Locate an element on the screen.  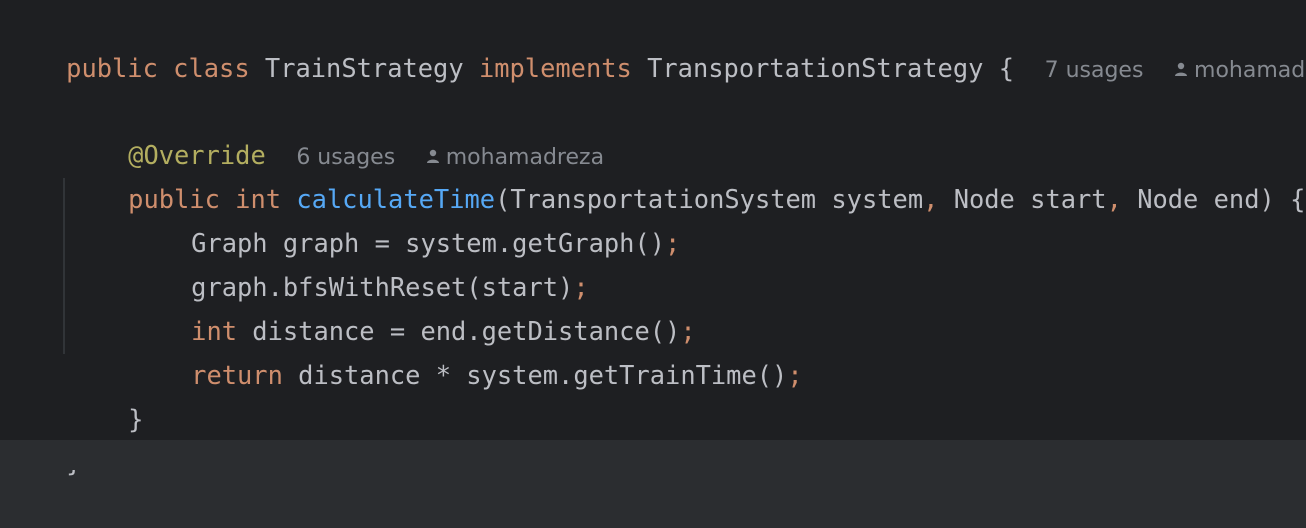
param-name: system is located at coordinates (877, 199).